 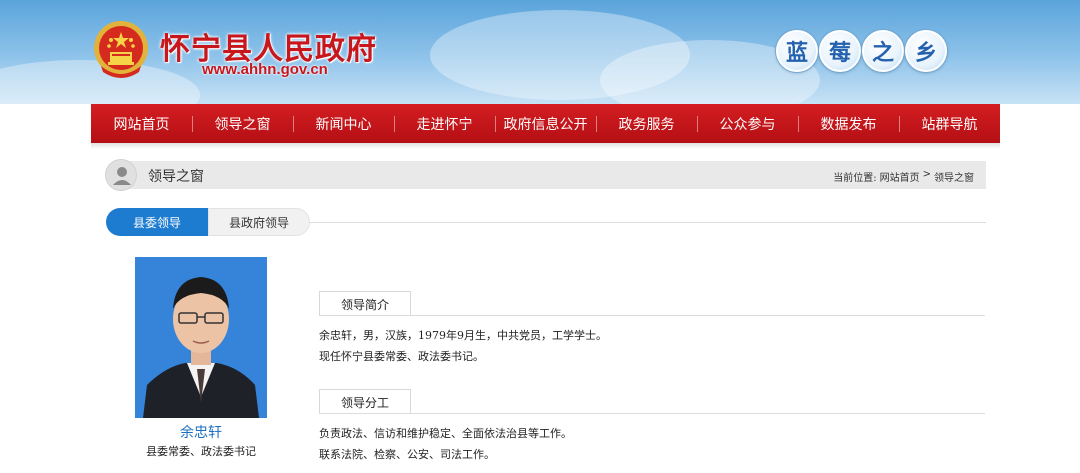 I want to click on breadcrumb: 当前位置: 网站首页 > 领导之窗, so click(x=903, y=176).